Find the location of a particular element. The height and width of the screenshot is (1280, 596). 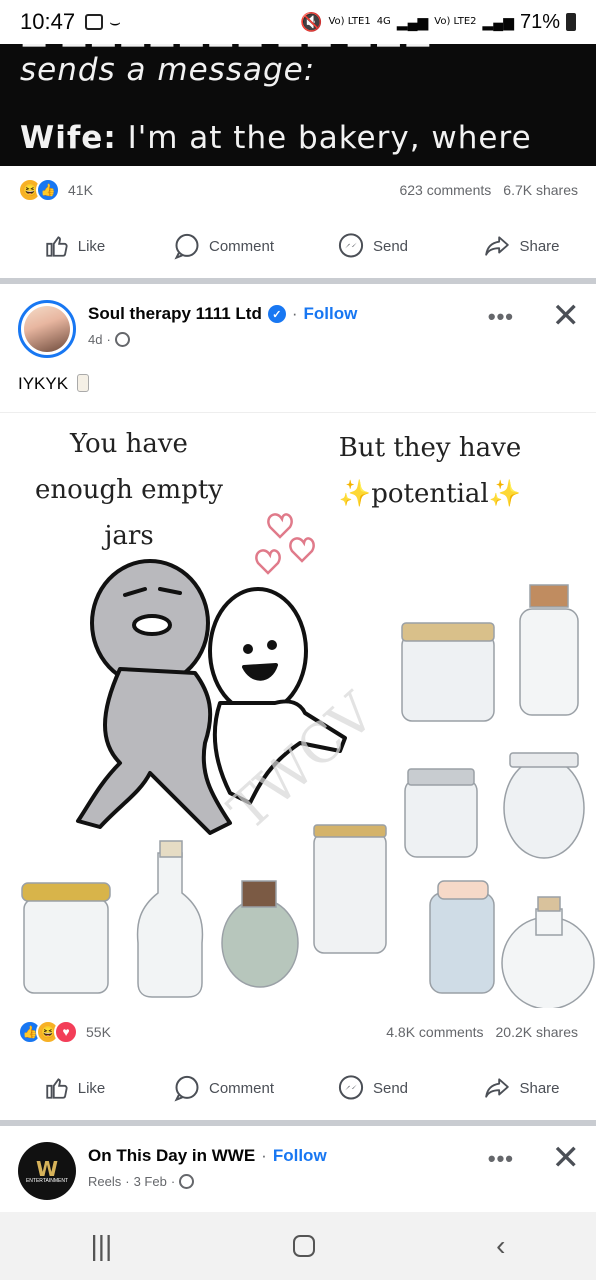

shares-count: 6.7K shares is located at coordinates (540, 190).